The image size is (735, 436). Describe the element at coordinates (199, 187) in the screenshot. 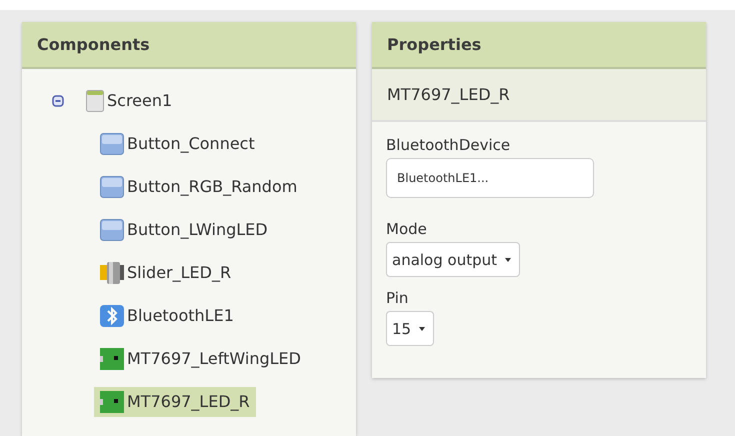

I see `tree-item: Button_RGB_Random` at that location.